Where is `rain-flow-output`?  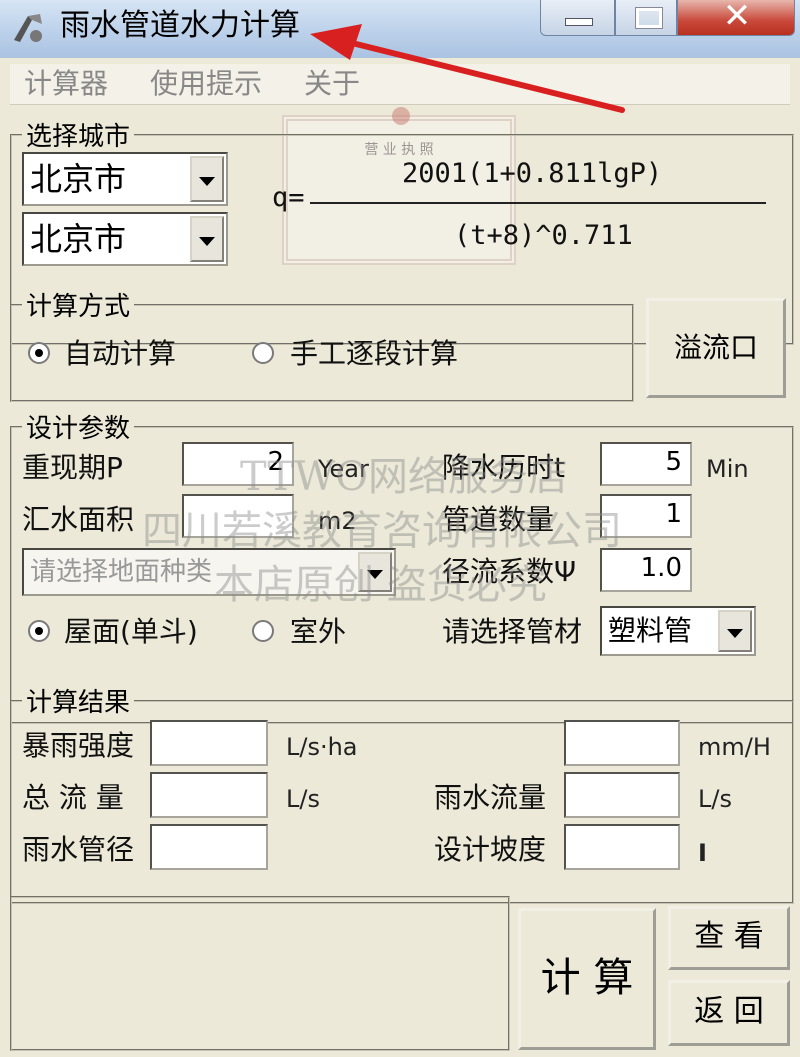 rain-flow-output is located at coordinates (622, 795).